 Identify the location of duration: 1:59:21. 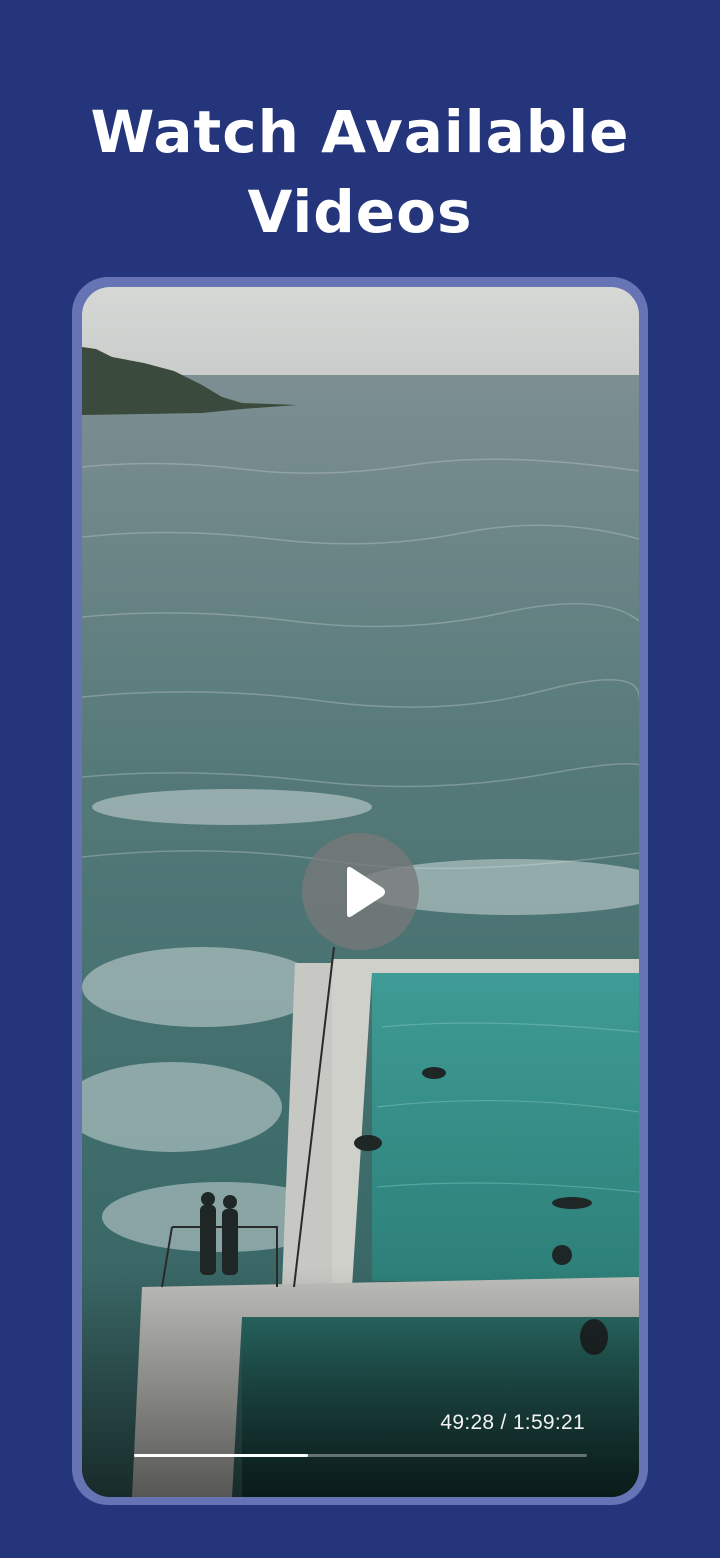
(548, 1422).